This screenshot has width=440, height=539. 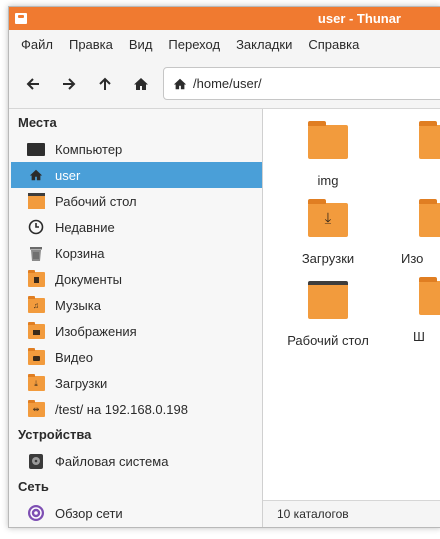 I want to click on sidebar-item-computer: Компьютер, so click(x=136, y=149).